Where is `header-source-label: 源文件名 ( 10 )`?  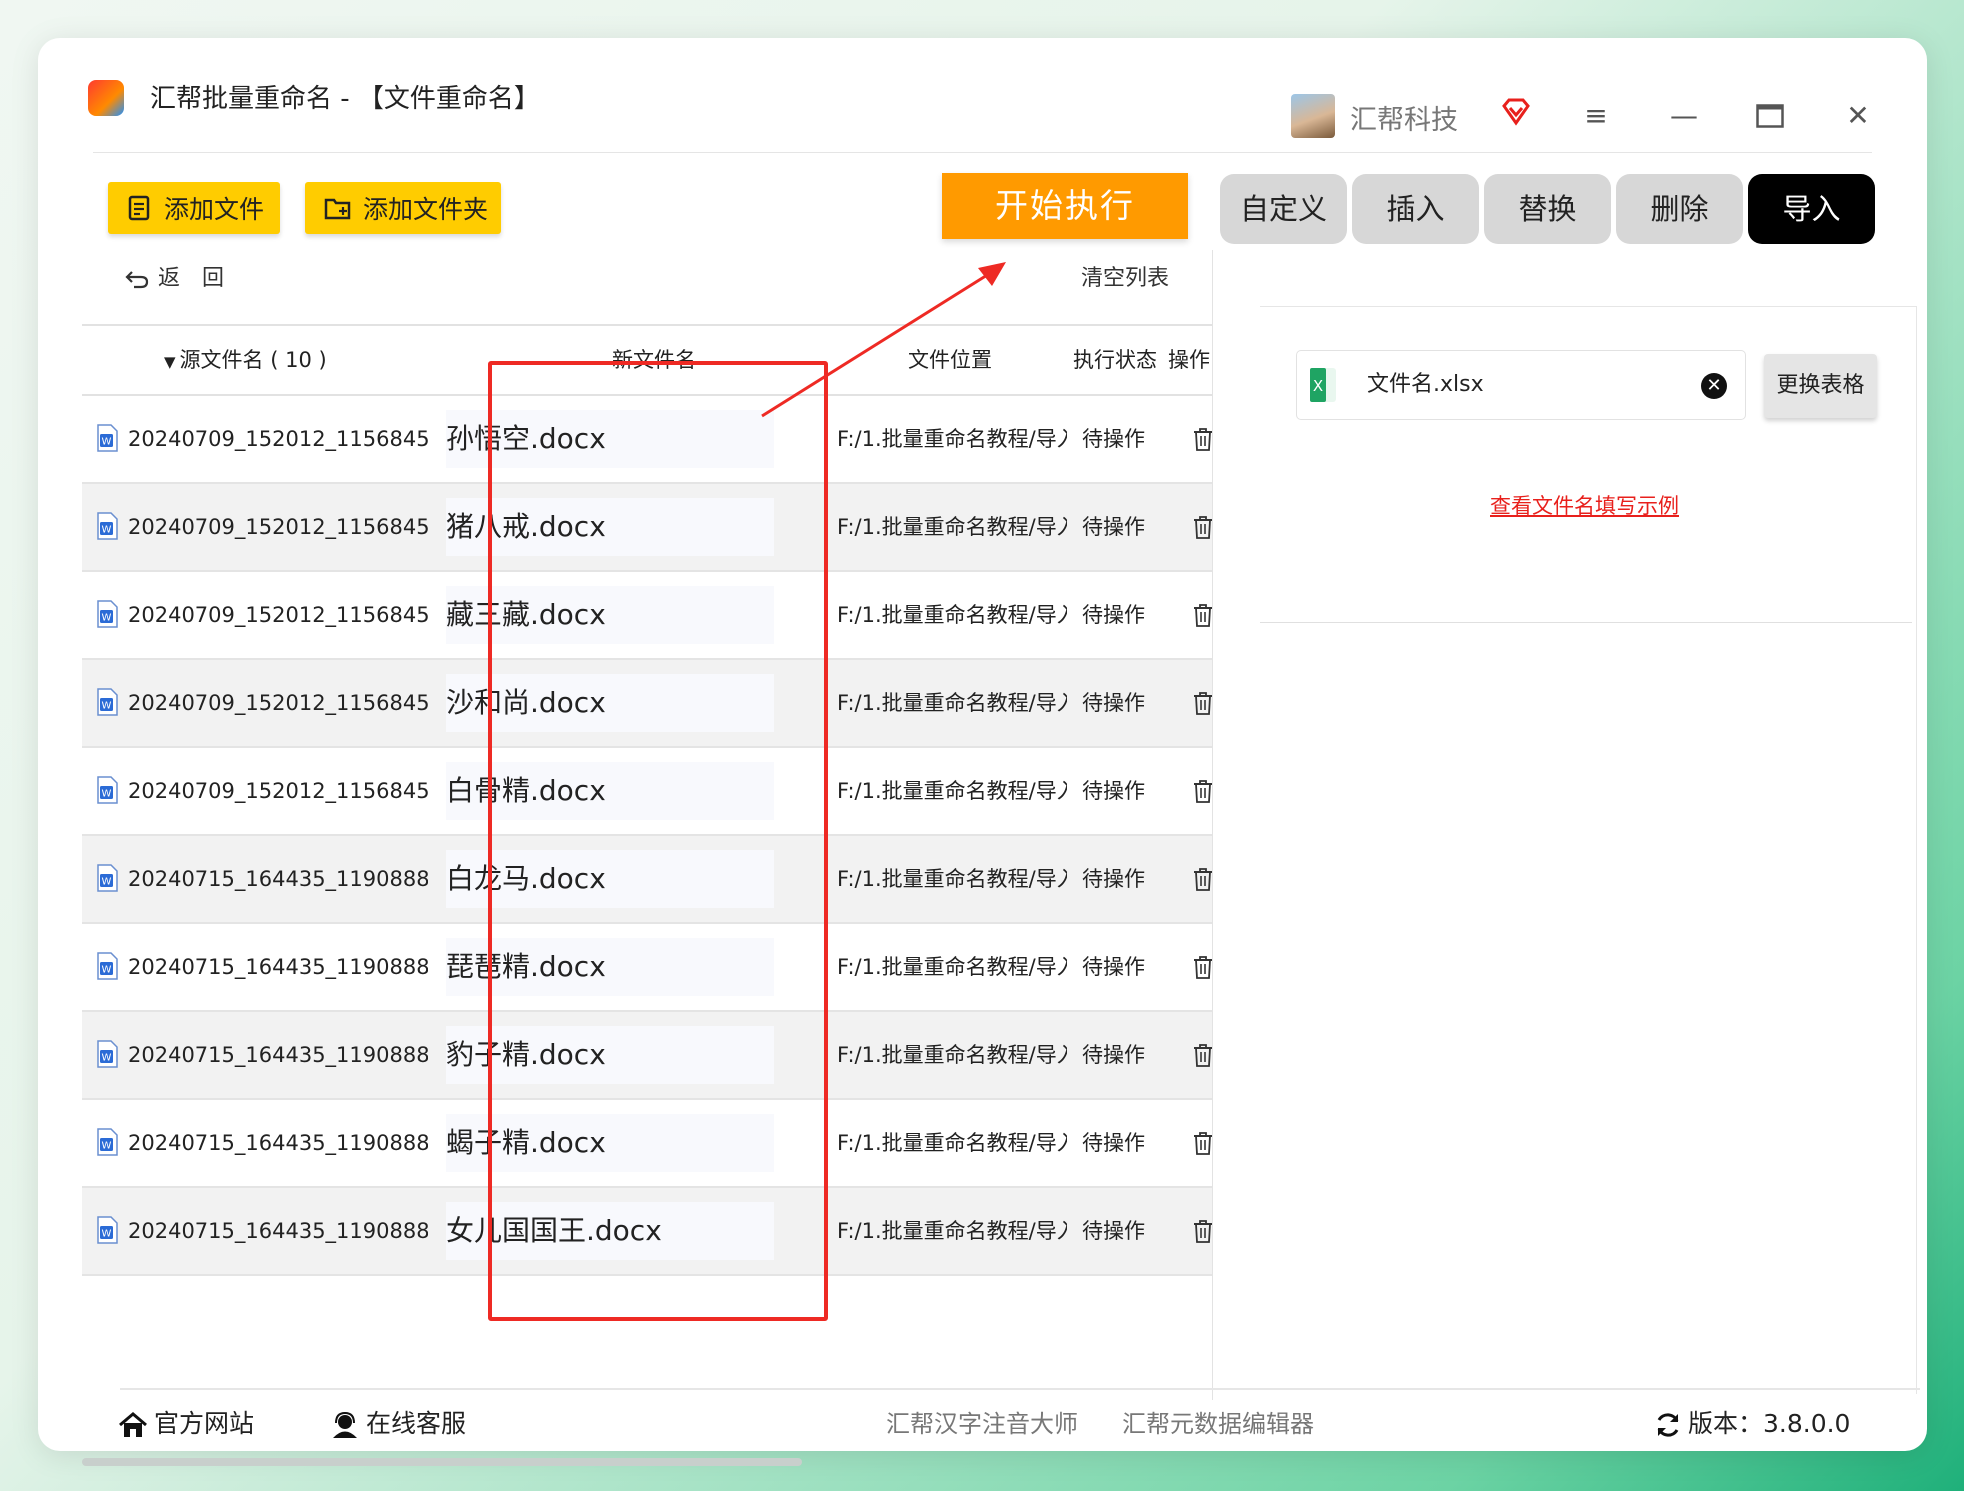
header-source-label: 源文件名 ( 10 ) is located at coordinates (253, 360).